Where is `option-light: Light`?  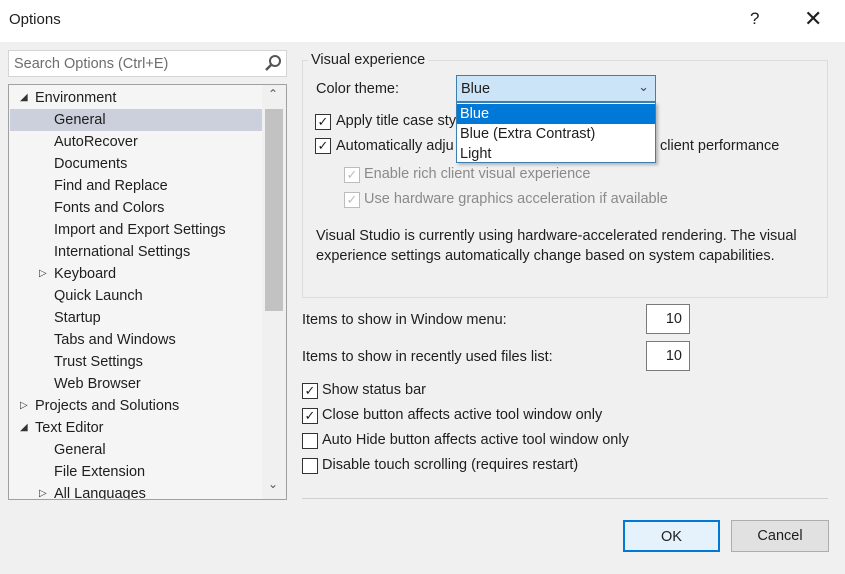
option-light: Light is located at coordinates (556, 154).